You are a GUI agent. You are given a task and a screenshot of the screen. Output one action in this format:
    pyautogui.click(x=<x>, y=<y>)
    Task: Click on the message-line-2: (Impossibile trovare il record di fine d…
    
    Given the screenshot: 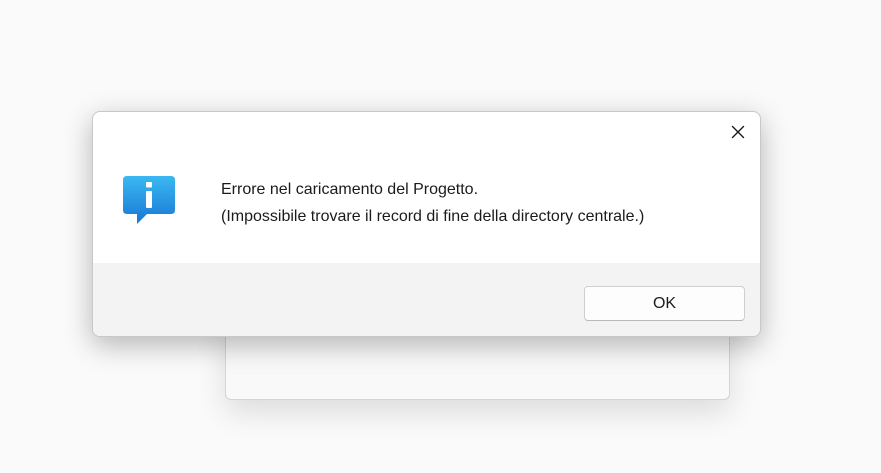 What is the action you would take?
    pyautogui.click(x=433, y=216)
    